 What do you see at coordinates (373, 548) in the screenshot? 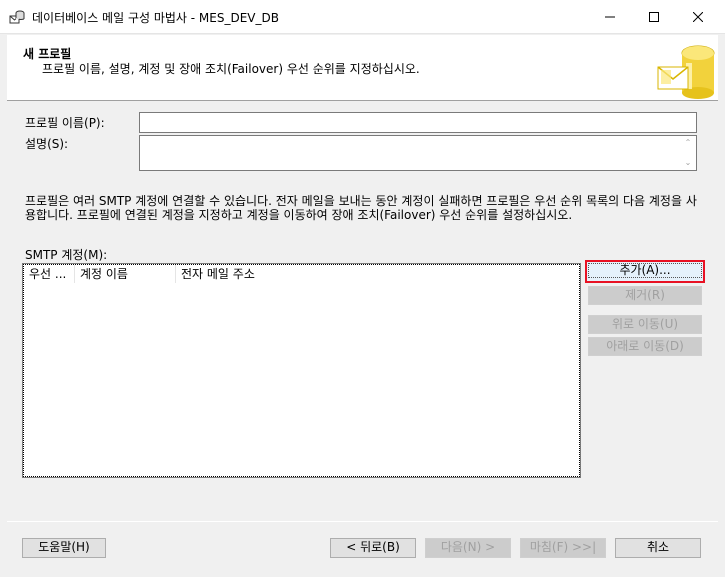
I see `back-button: < 뒤로(B)` at bounding box center [373, 548].